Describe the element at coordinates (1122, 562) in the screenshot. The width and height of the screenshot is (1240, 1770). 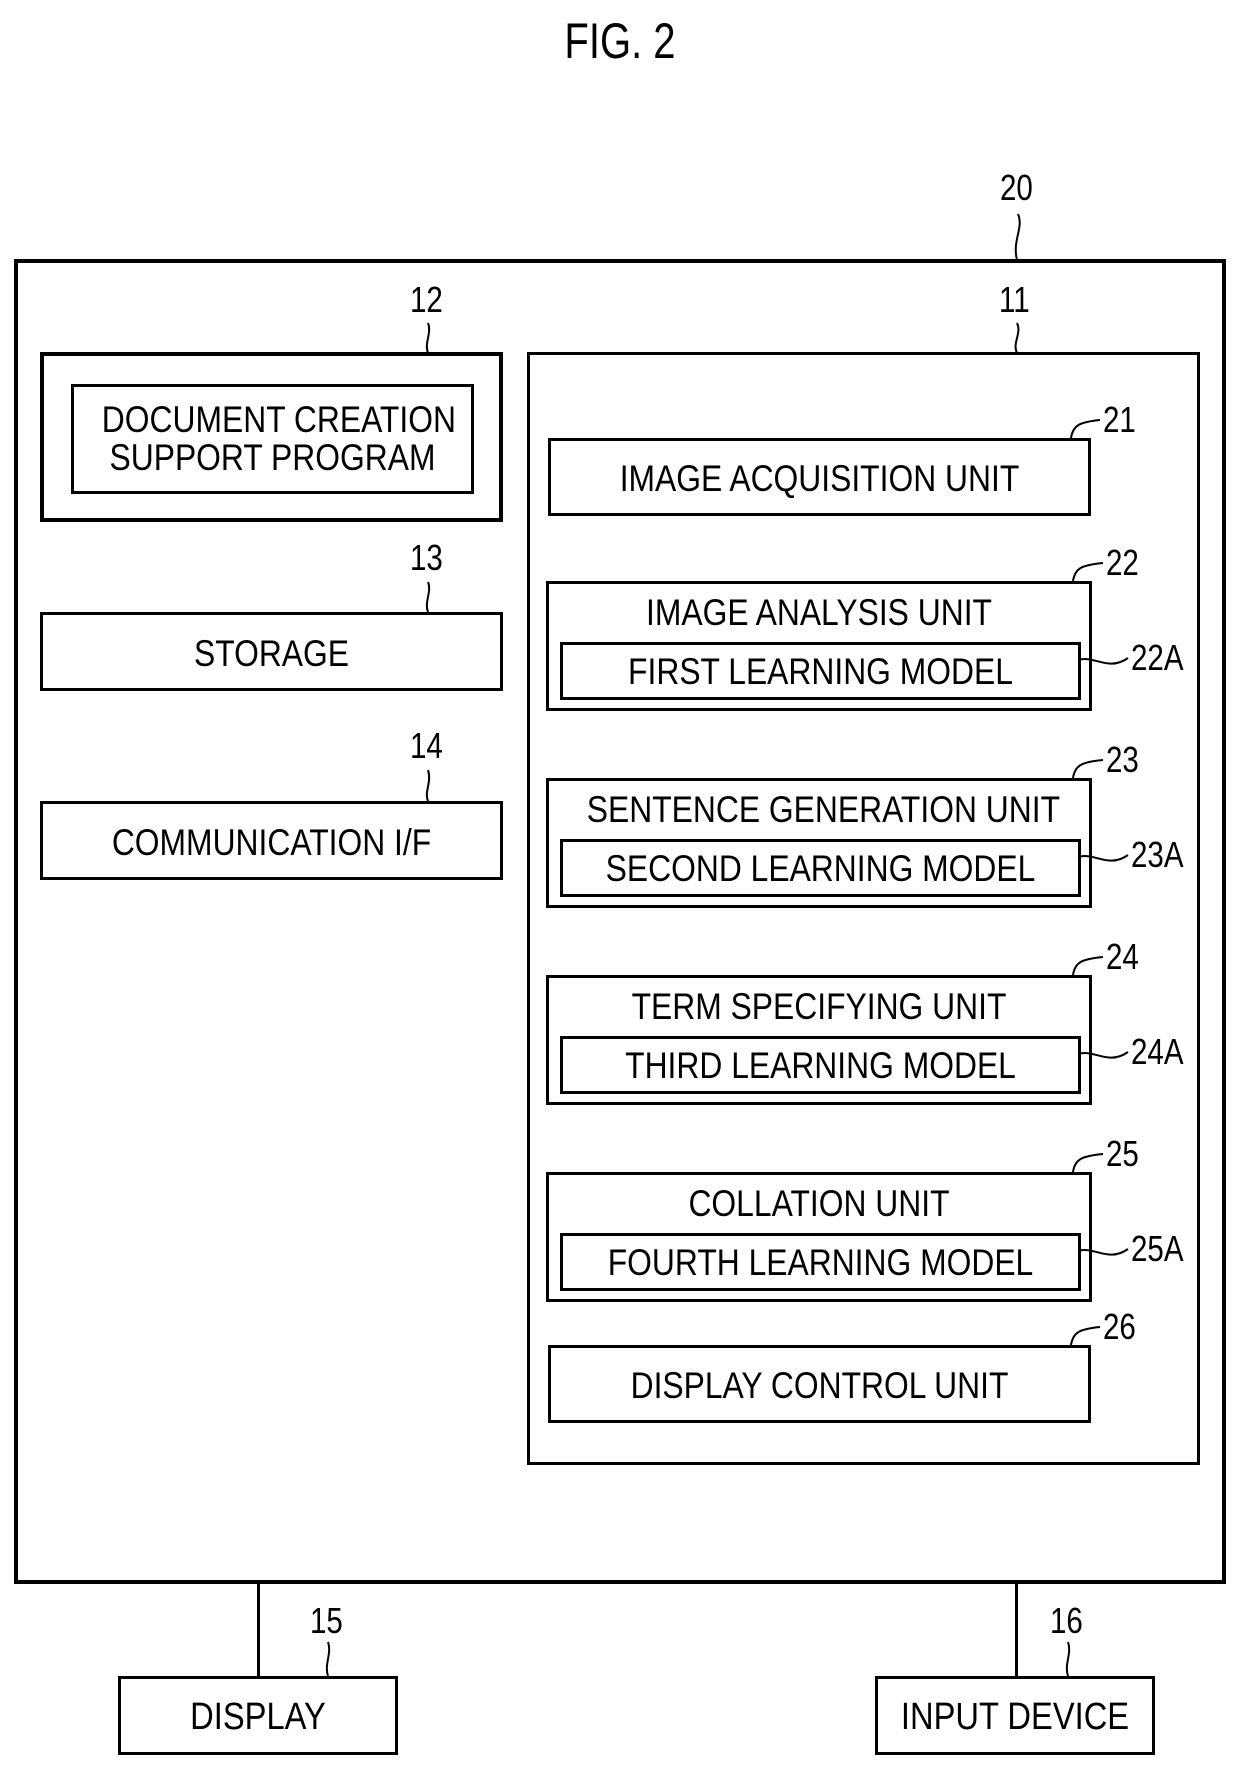
I see `ref-22: 22` at that location.